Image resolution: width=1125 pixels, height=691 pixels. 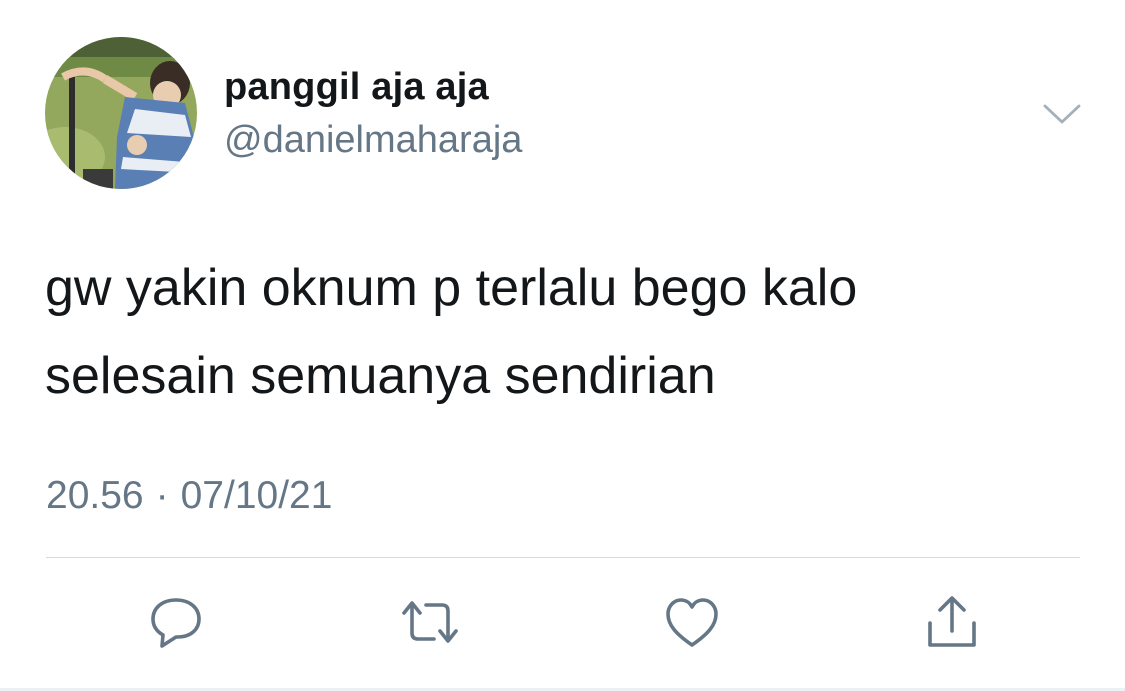 What do you see at coordinates (256, 495) in the screenshot?
I see `tweet-date: 07/10/21` at bounding box center [256, 495].